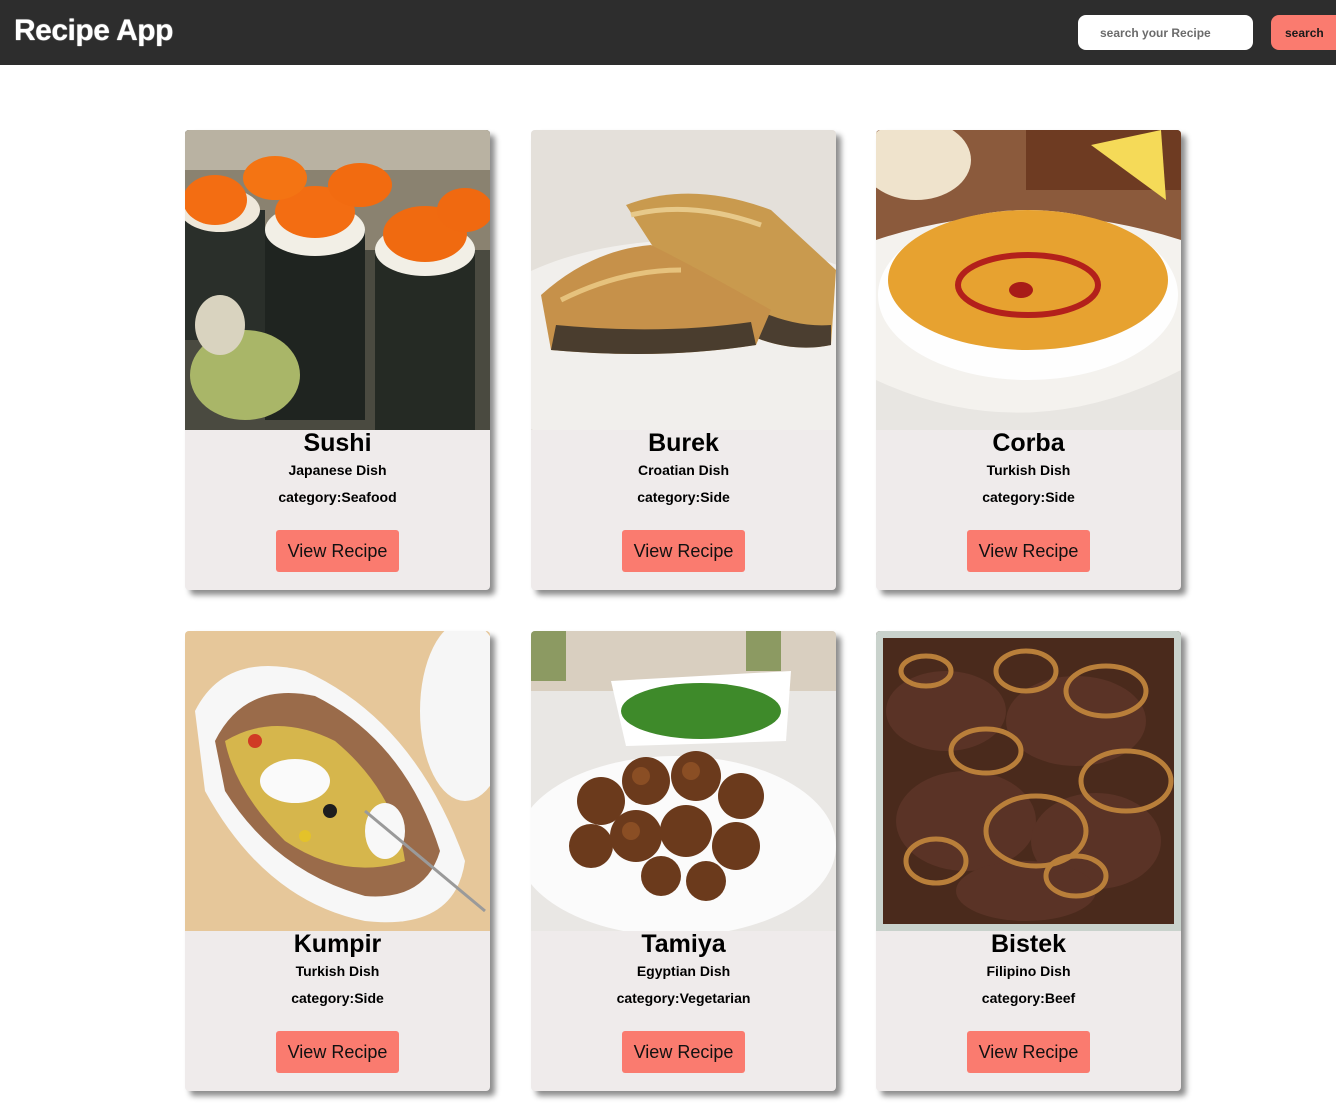 Image resolution: width=1336 pixels, height=1108 pixels. I want to click on category-value: Seafood, so click(369, 497).